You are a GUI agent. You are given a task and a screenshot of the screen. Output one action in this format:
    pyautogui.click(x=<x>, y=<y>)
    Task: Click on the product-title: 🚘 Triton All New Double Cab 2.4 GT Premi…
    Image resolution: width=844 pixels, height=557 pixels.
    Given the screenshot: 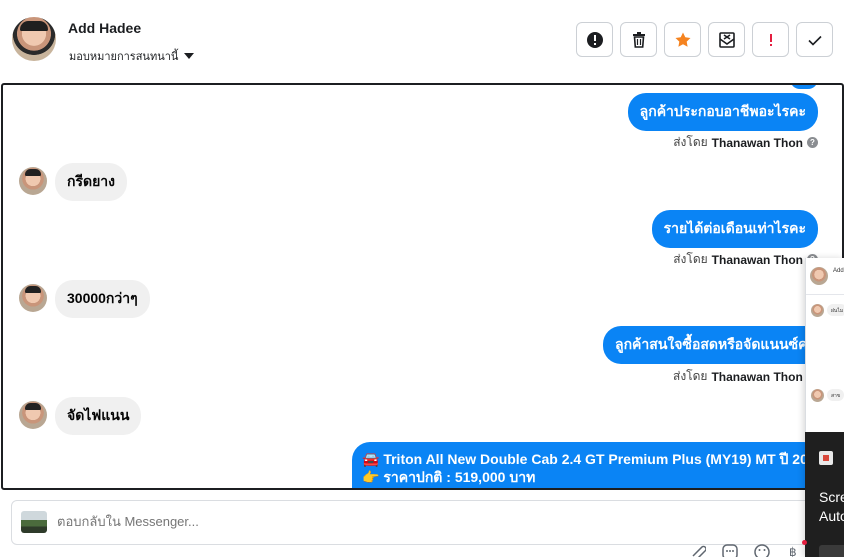 What is the action you would take?
    pyautogui.click(x=593, y=459)
    